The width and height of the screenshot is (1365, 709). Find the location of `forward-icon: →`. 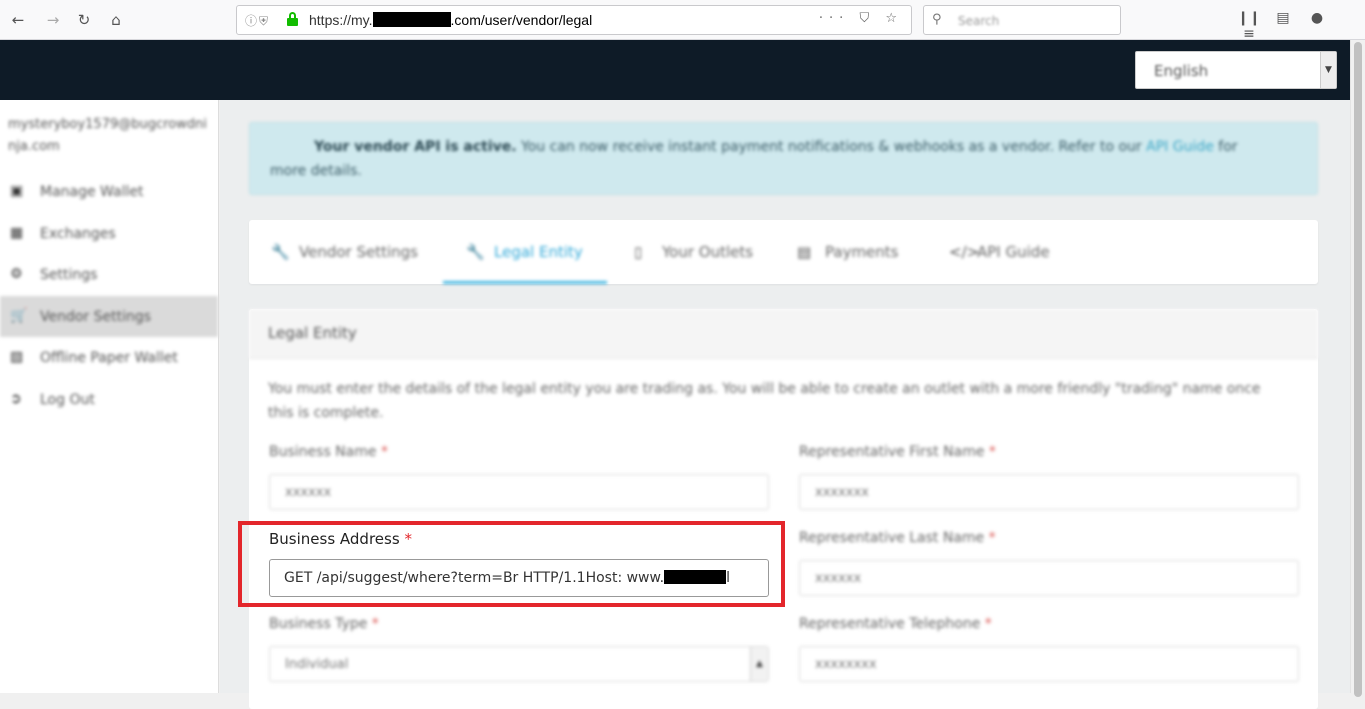

forward-icon: → is located at coordinates (53, 20).